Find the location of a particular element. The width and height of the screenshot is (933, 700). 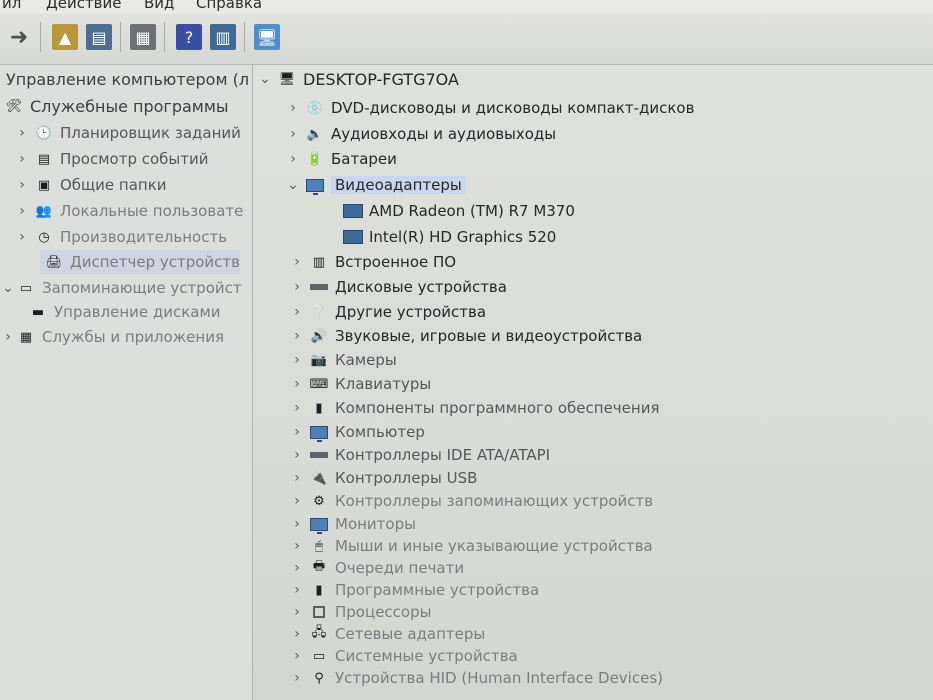

tree-item-label: Управление компьютером (л is located at coordinates (128, 79).